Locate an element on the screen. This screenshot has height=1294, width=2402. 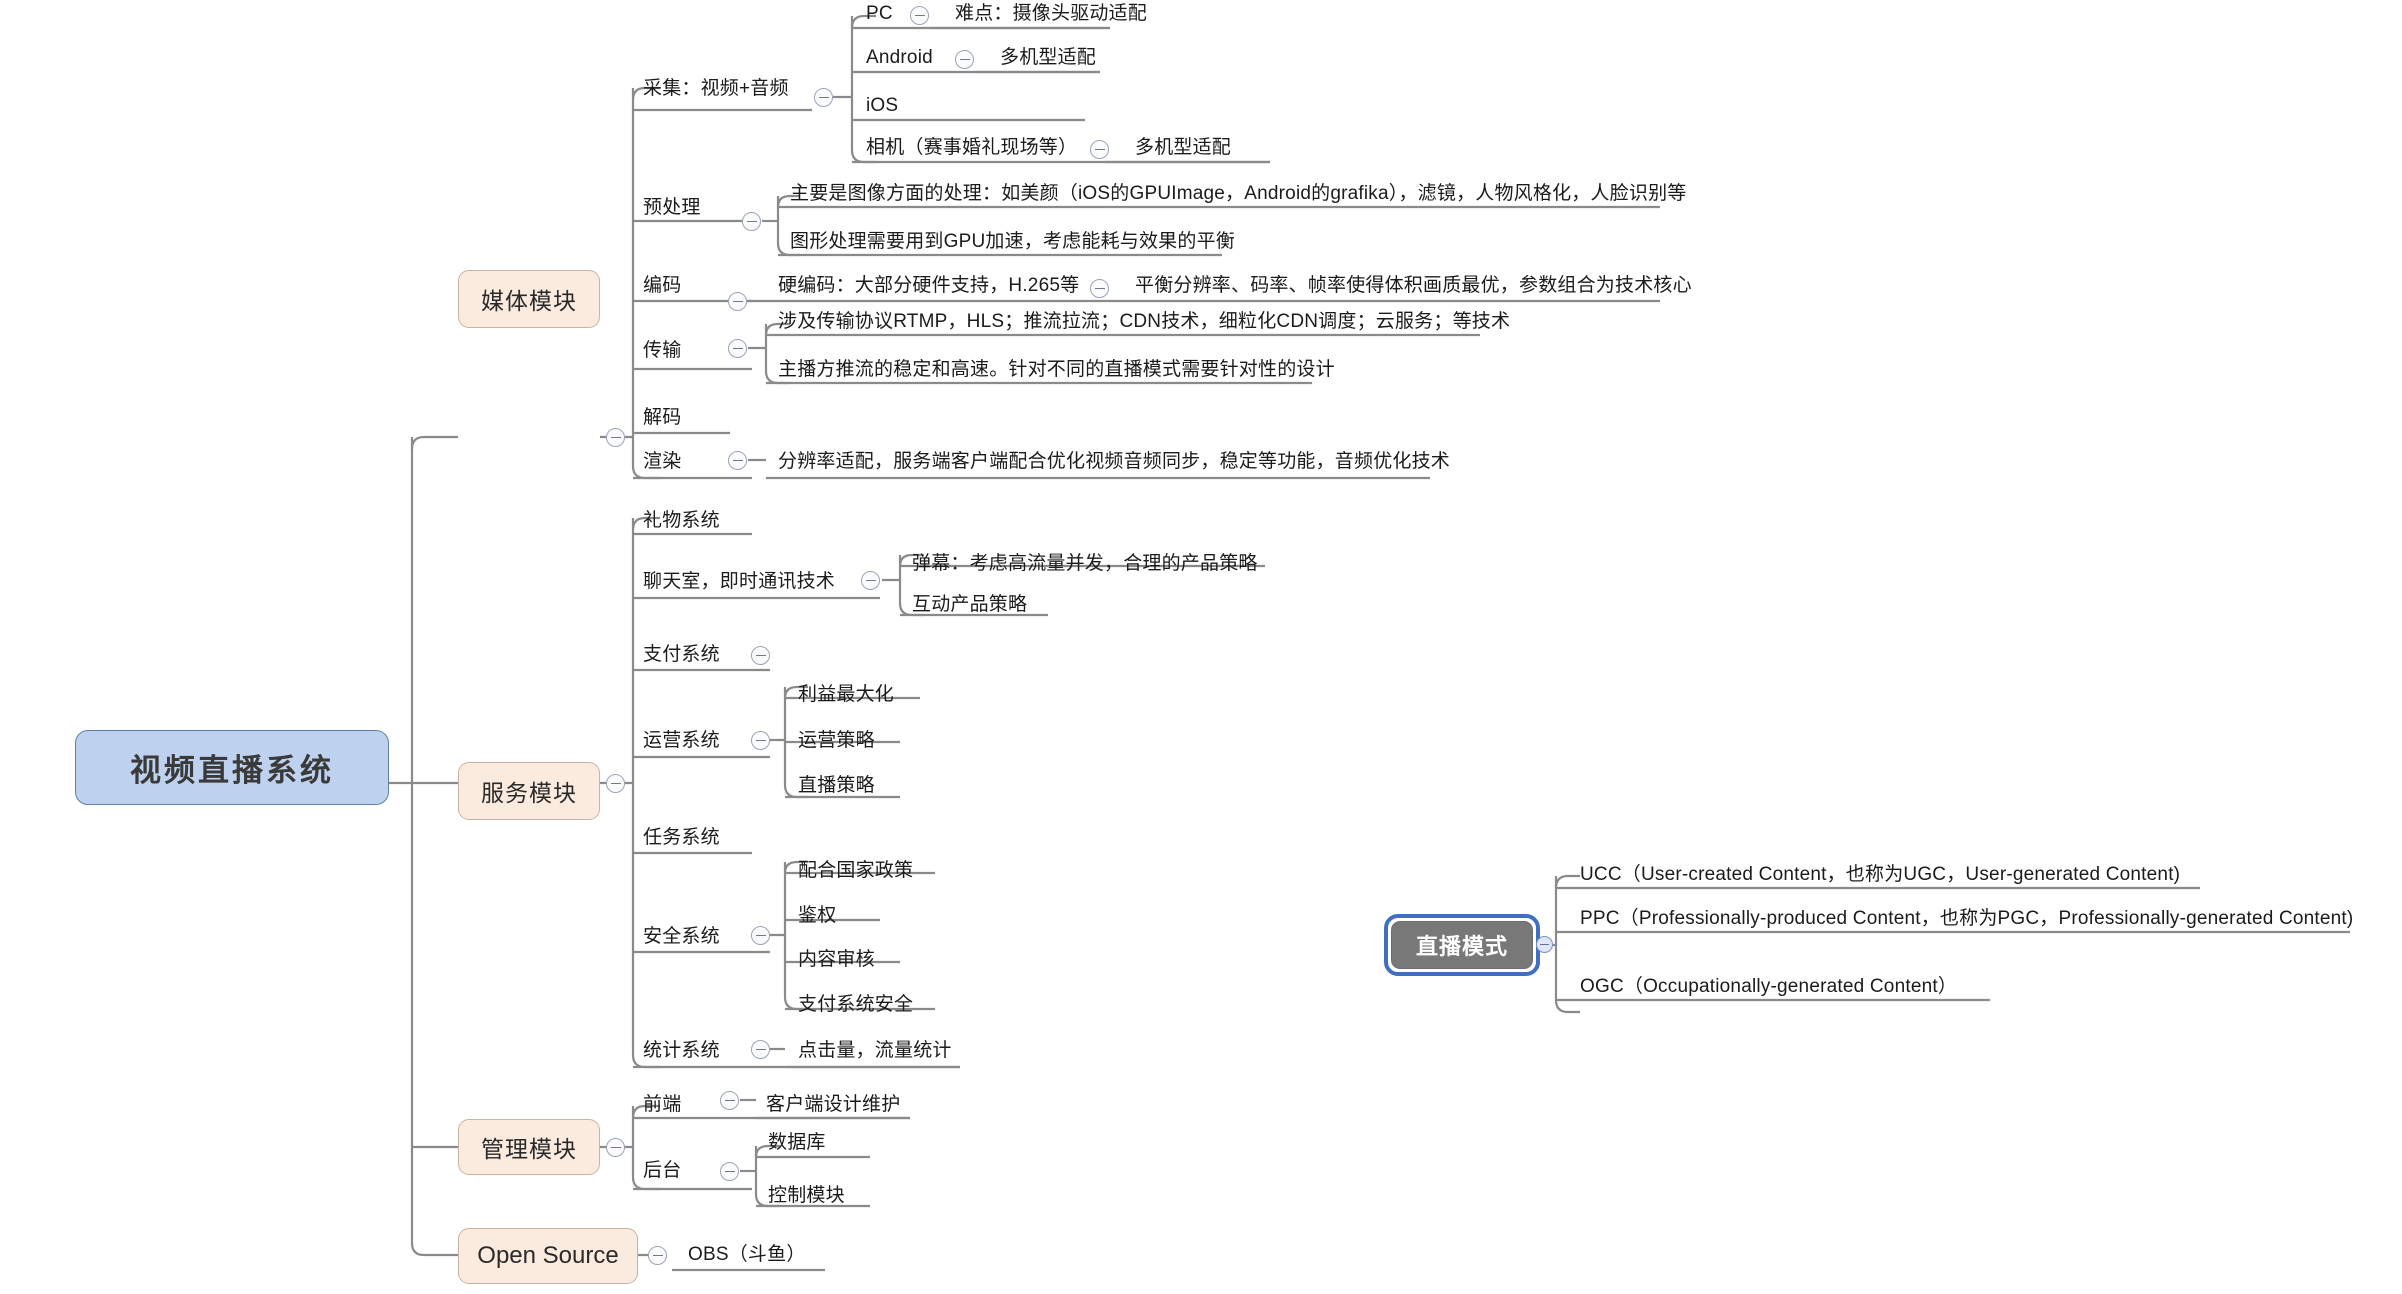
collapse-toggle-chat is located at coordinates (870, 580).